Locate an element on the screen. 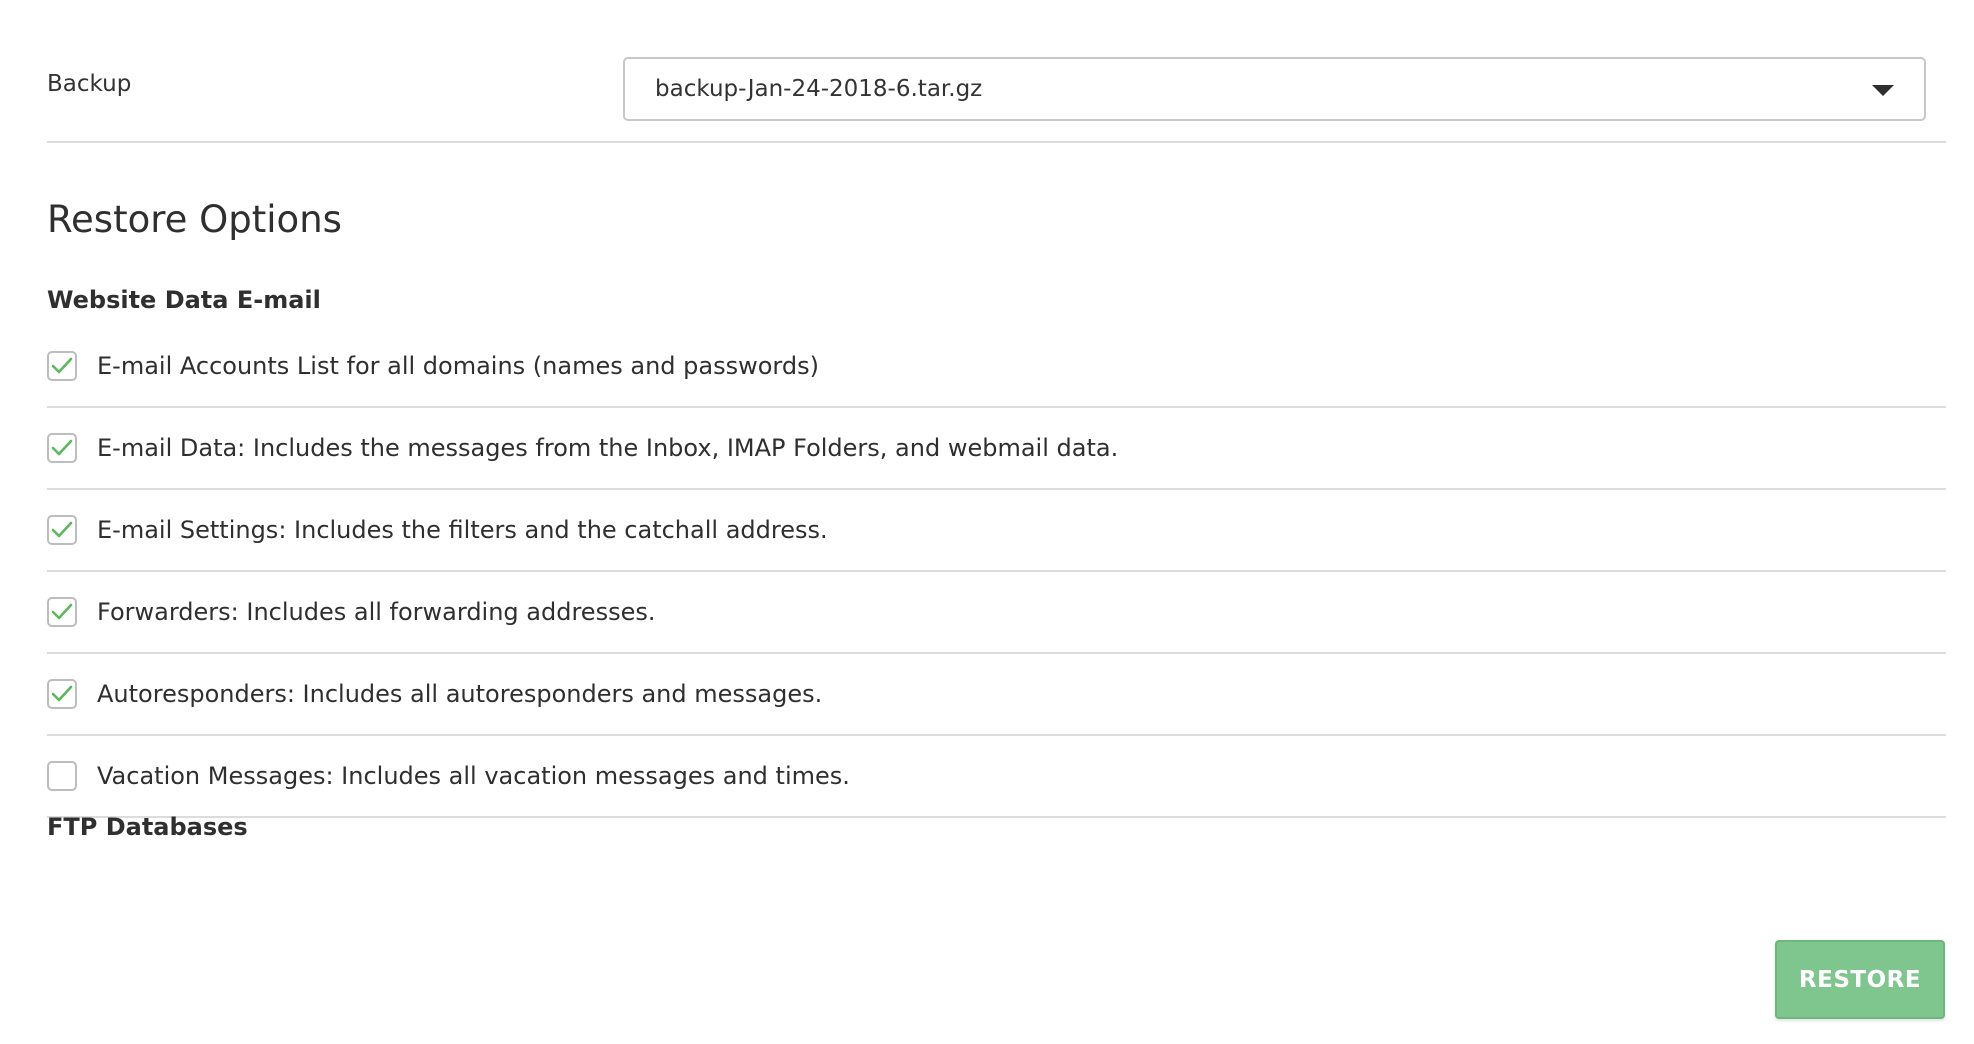 The image size is (1974, 1044). website-data-email-title: Website Data E-mail is located at coordinates (184, 300).